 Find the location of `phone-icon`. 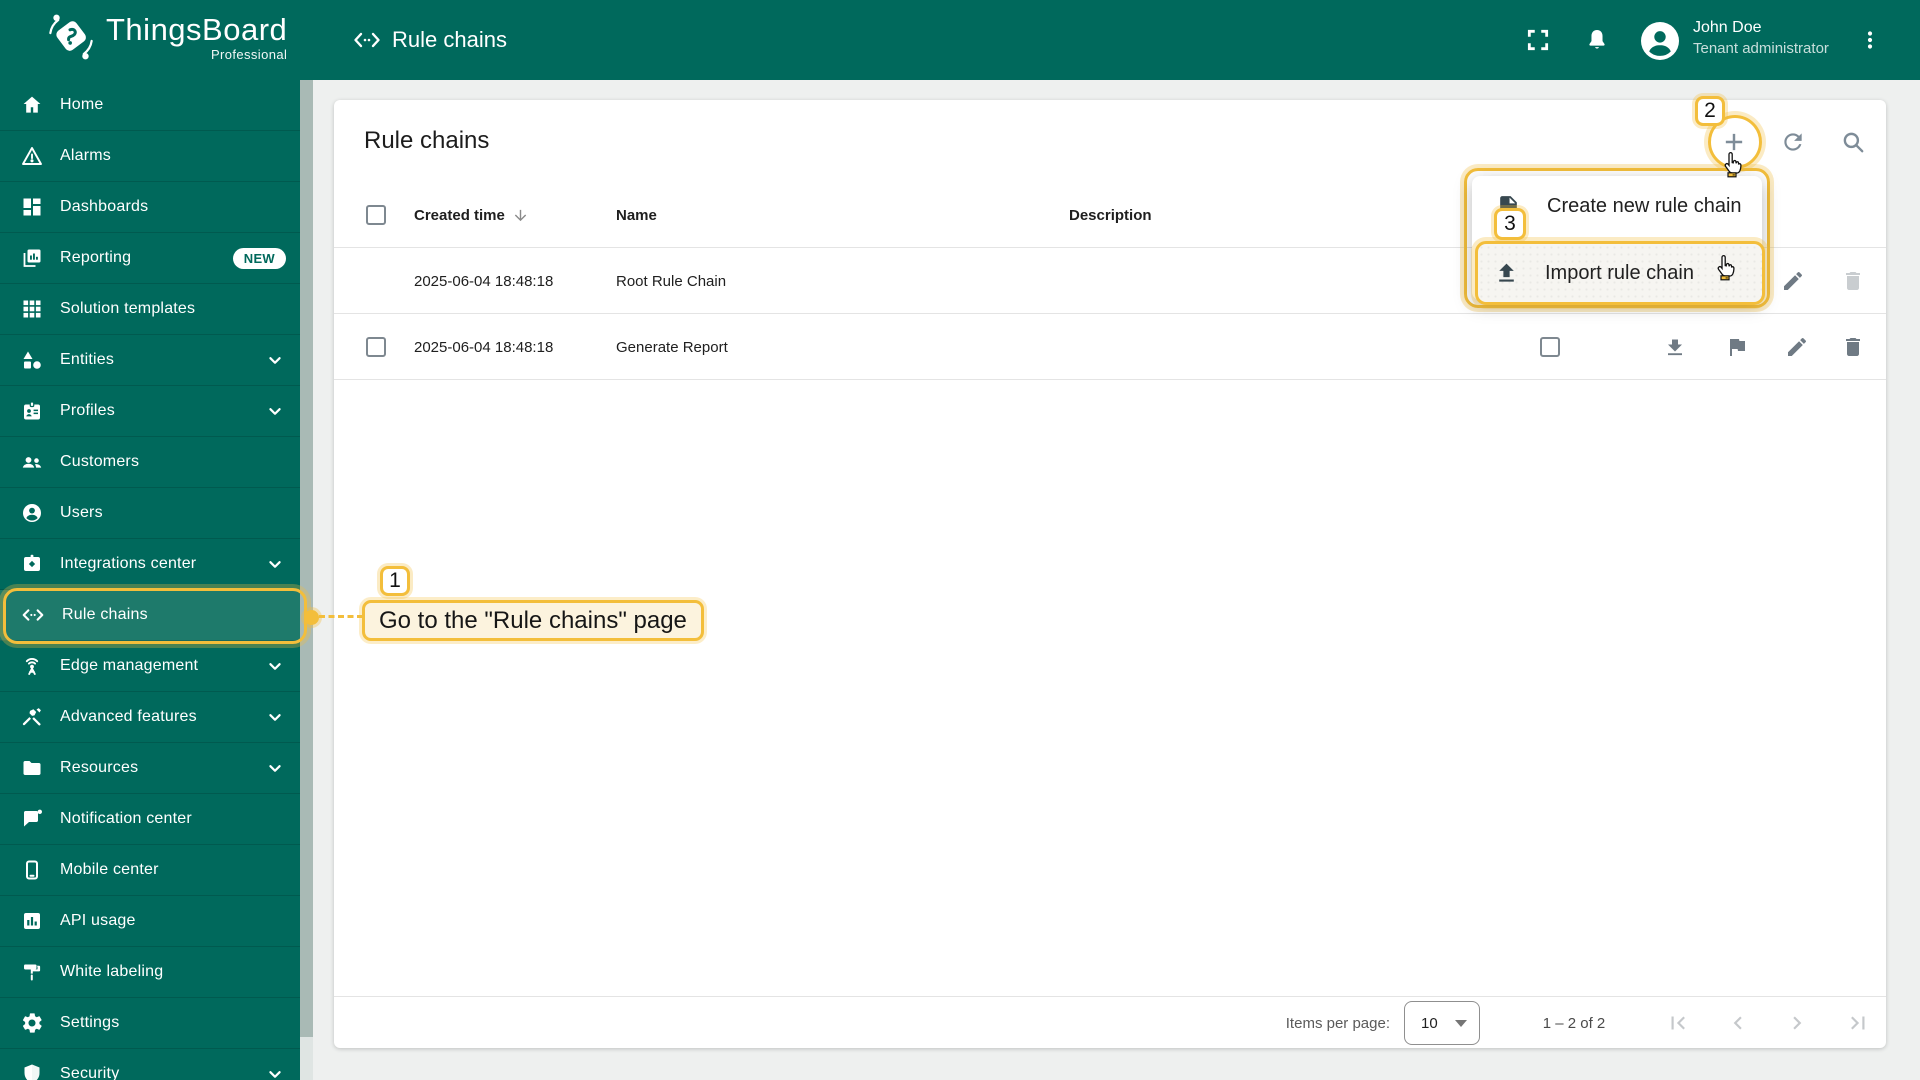

phone-icon is located at coordinates (32, 870).